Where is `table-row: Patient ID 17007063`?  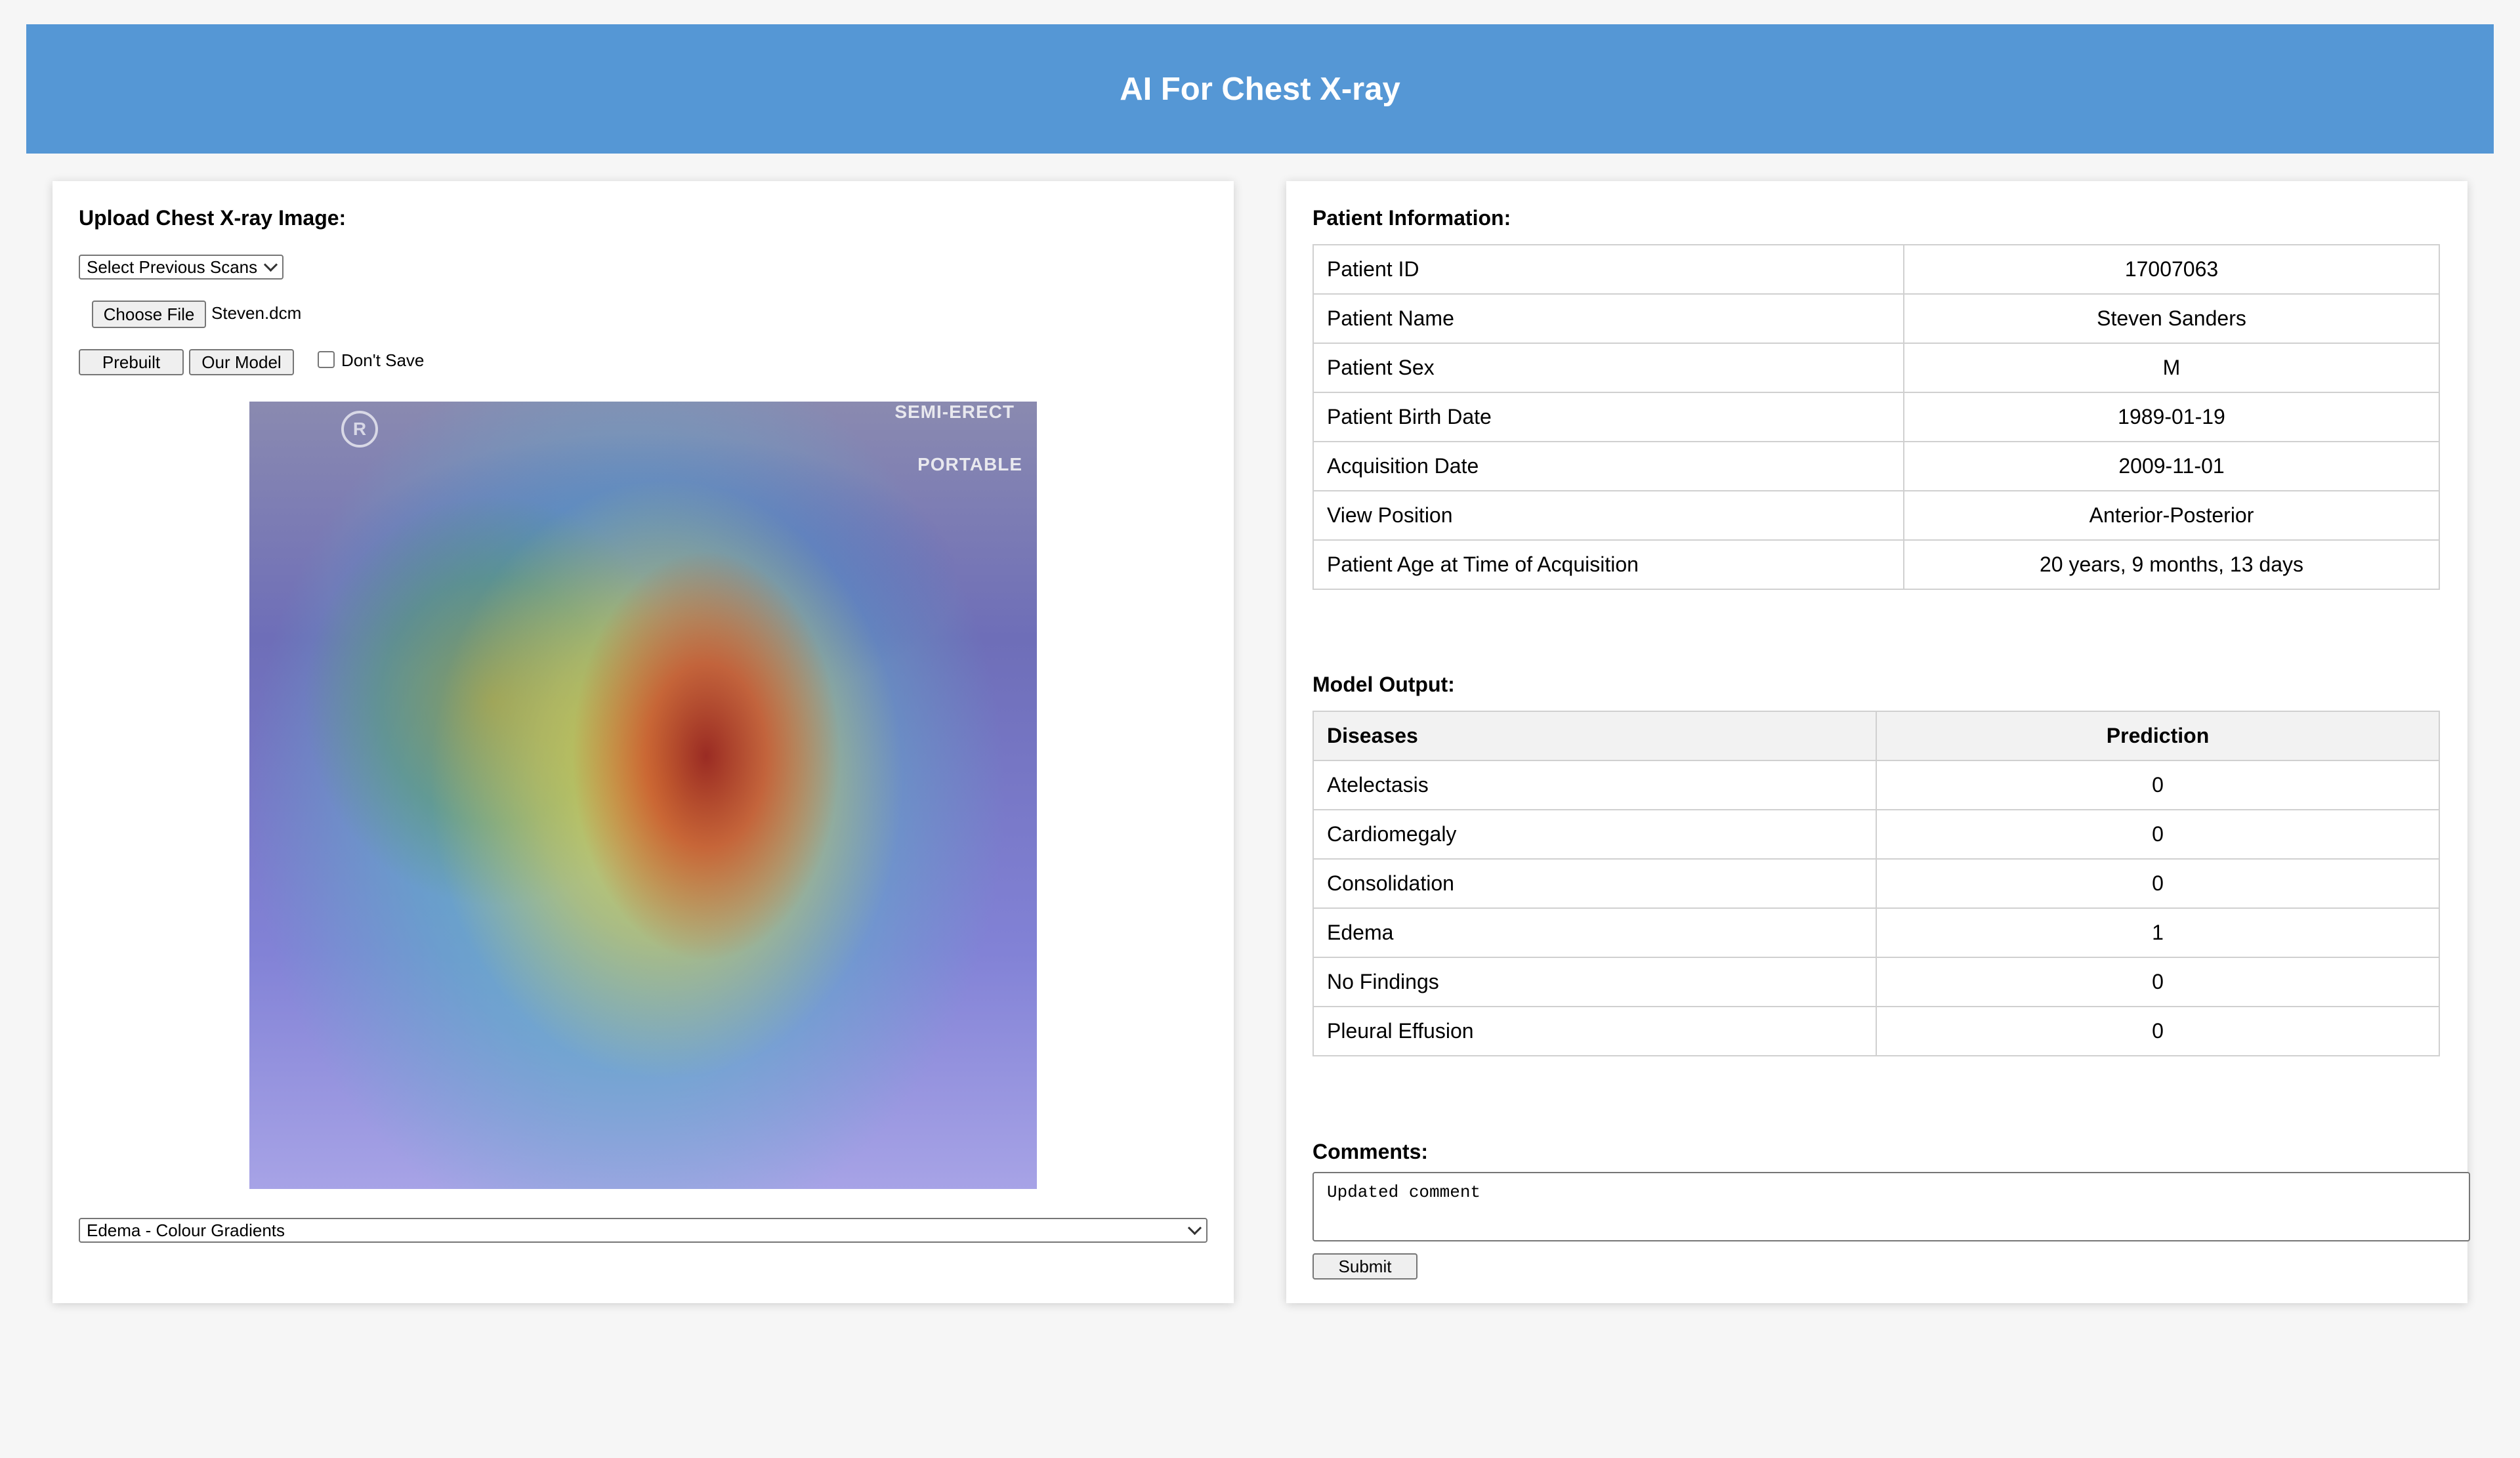 table-row: Patient ID 17007063 is located at coordinates (1876, 269).